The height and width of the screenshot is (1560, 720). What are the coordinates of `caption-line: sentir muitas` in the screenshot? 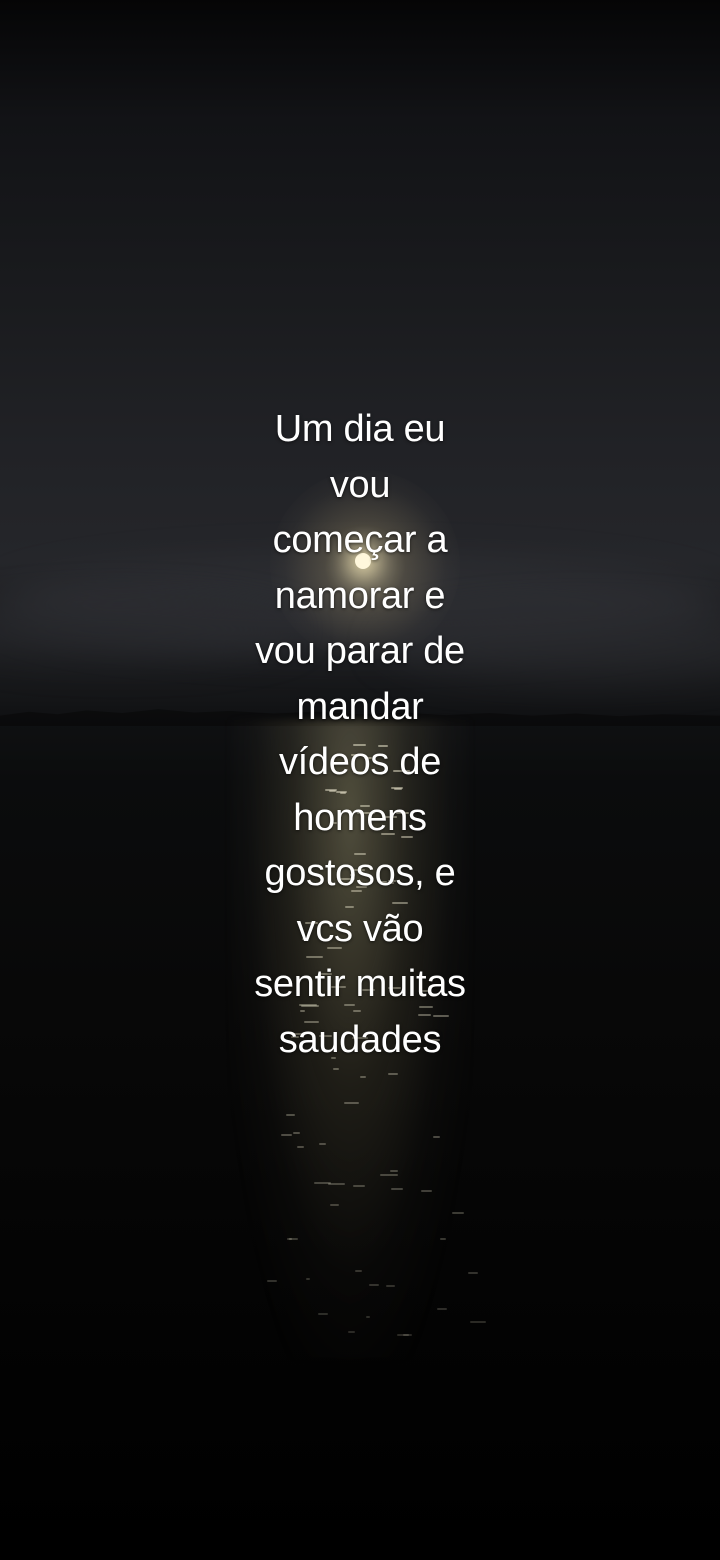 It's located at (360, 984).